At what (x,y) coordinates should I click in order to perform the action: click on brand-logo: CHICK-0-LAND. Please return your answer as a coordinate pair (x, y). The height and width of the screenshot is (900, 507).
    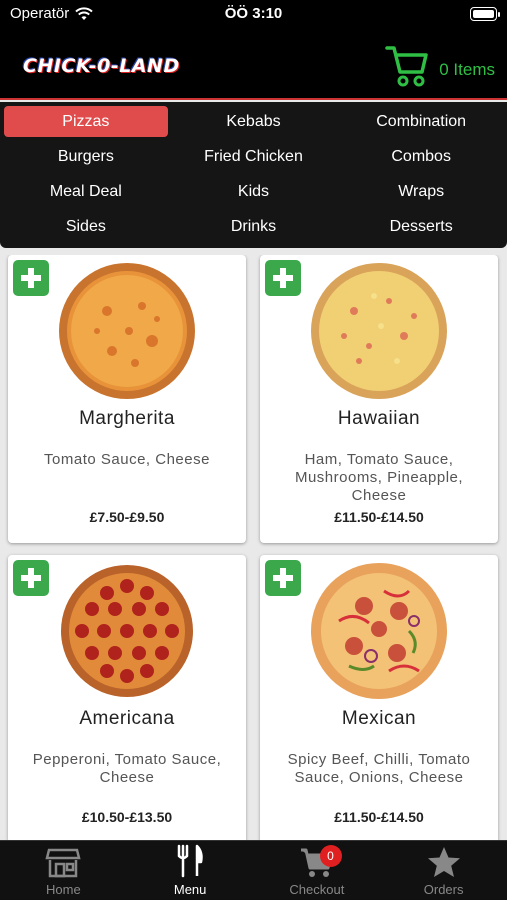
    Looking at the image, I should click on (101, 66).